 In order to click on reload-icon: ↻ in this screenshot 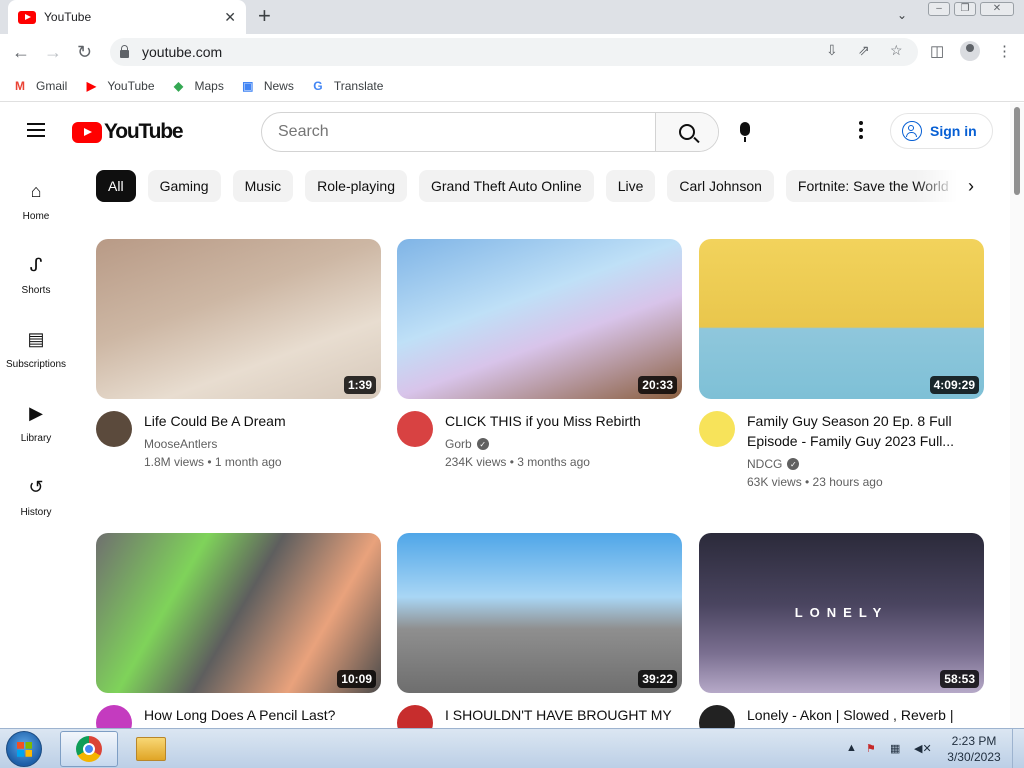, I will do `click(84, 52)`.